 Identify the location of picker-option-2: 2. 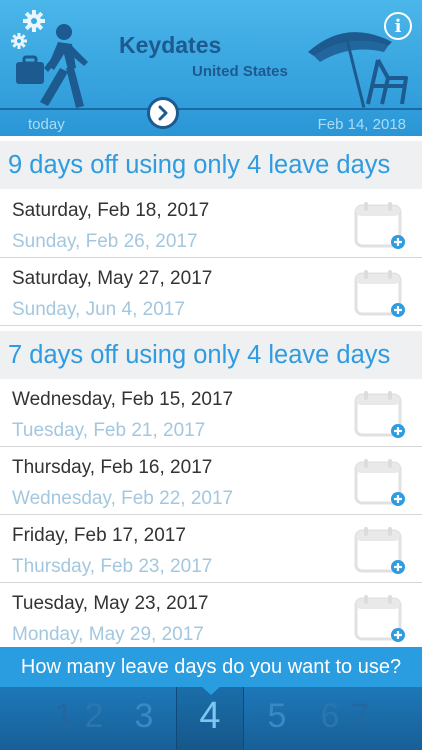
(94, 716).